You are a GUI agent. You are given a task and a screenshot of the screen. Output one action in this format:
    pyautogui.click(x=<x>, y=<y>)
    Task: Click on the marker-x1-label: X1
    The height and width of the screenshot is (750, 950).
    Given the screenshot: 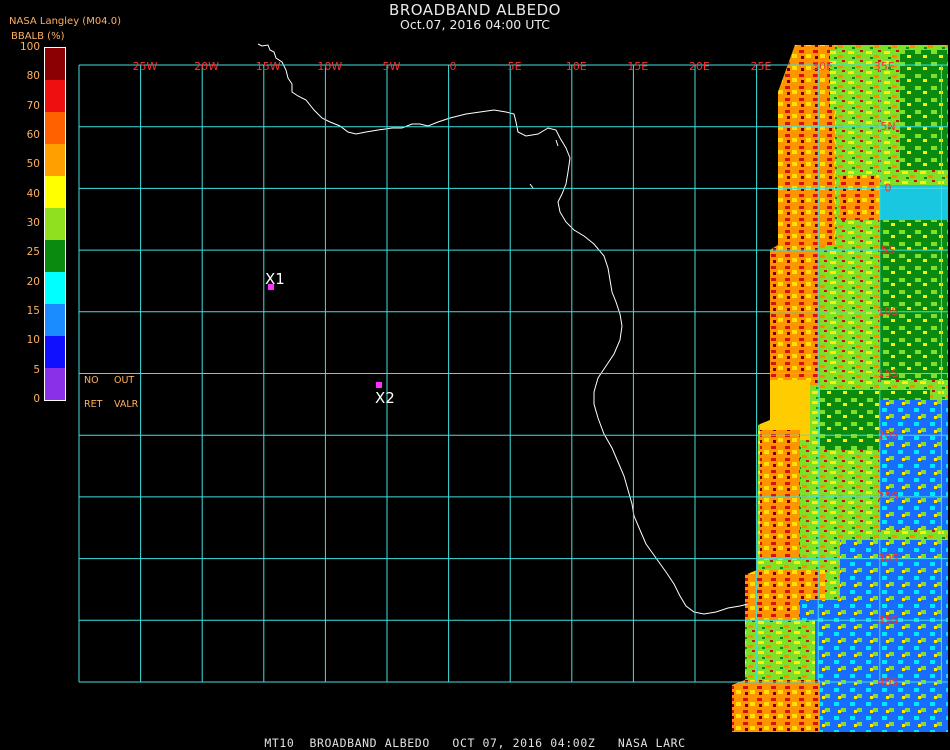 What is the action you would take?
    pyautogui.click(x=275, y=279)
    